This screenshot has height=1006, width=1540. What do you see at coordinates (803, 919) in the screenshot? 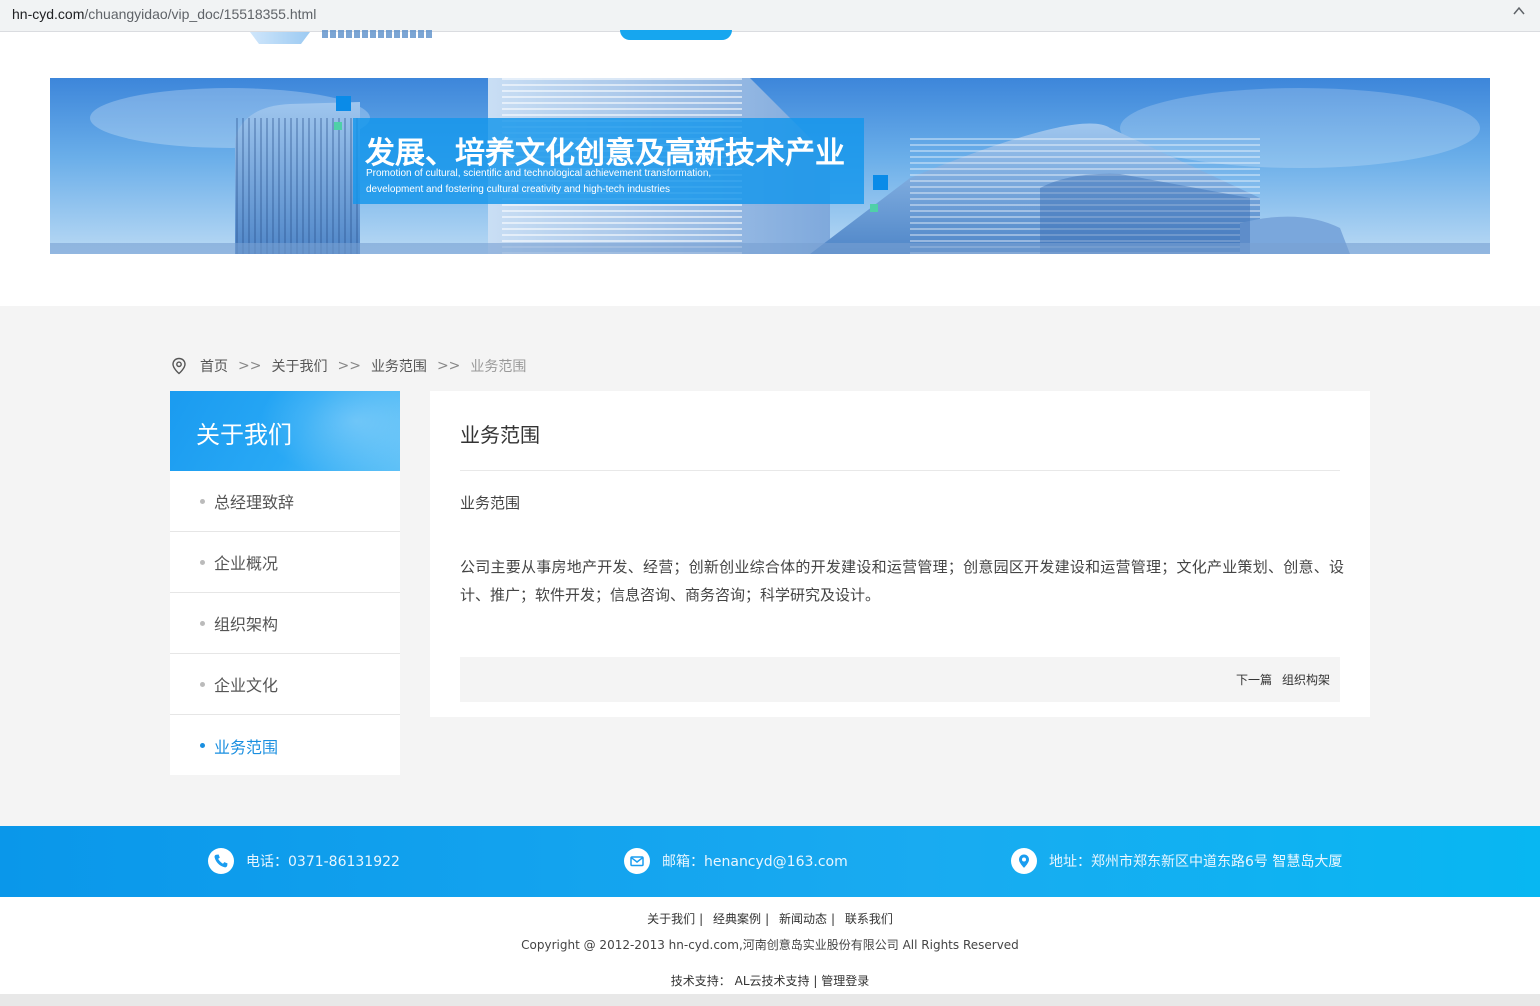
I see `footer-link-news: 新闻动态` at bounding box center [803, 919].